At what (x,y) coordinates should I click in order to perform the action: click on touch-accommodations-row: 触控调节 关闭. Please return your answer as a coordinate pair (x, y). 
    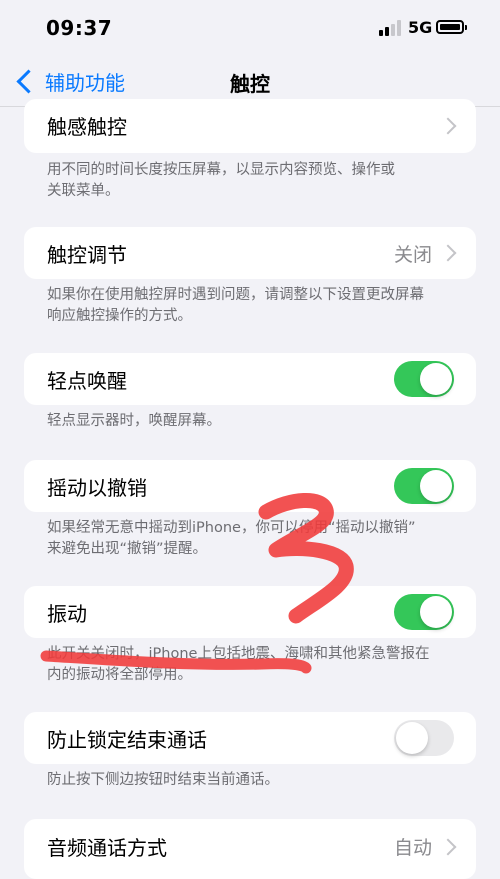
    Looking at the image, I should click on (250, 253).